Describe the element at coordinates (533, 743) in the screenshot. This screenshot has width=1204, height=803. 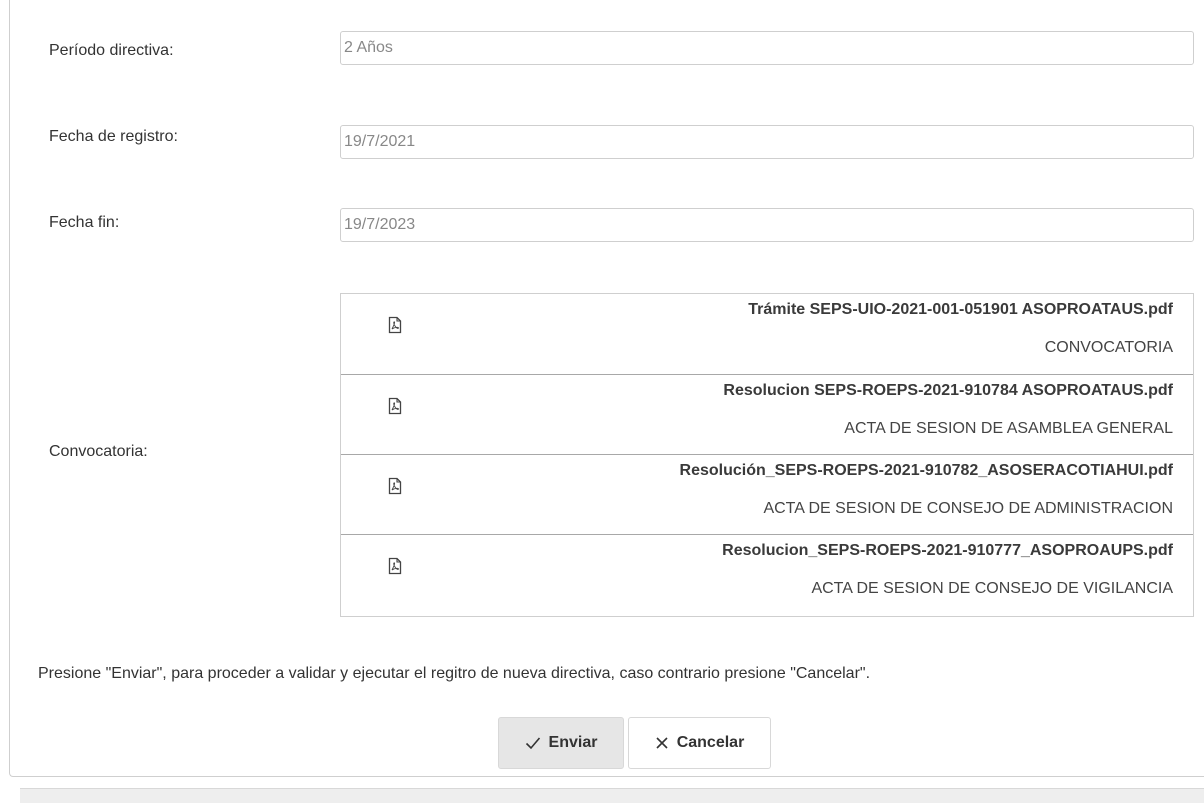
I see `check-icon` at that location.